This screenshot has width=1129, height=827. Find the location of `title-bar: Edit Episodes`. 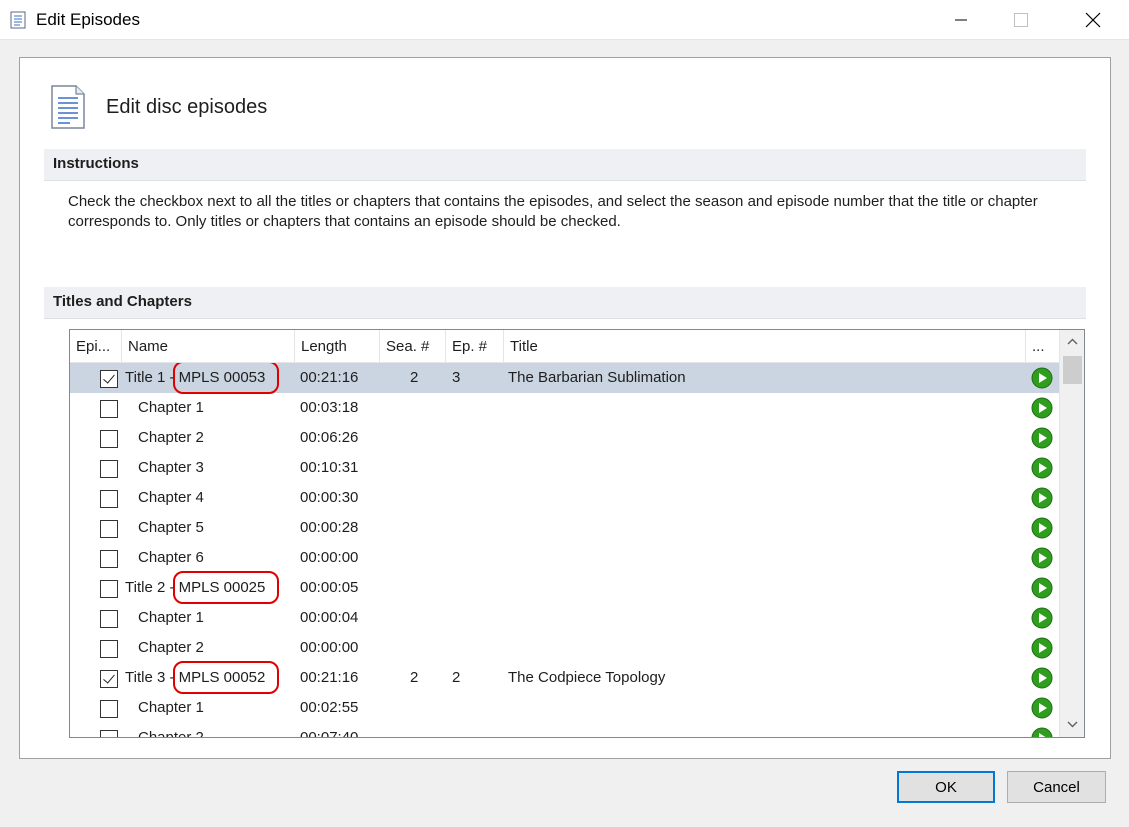

title-bar: Edit Episodes is located at coordinates (564, 20).